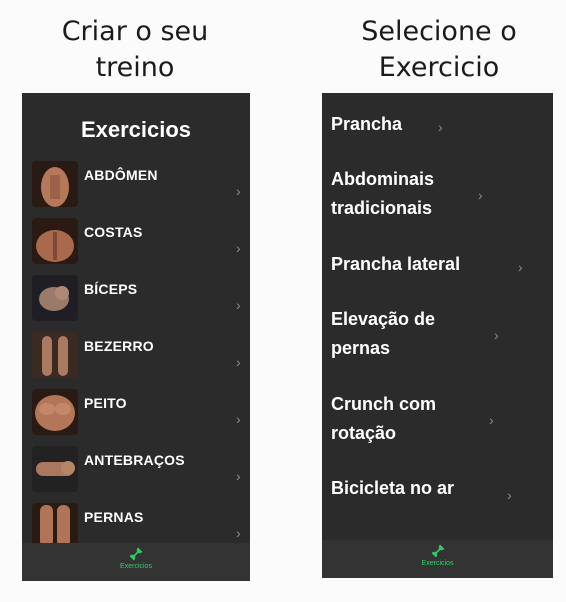 This screenshot has height=602, width=566. Describe the element at coordinates (55, 355) in the screenshot. I see `calf-thumbnail` at that location.